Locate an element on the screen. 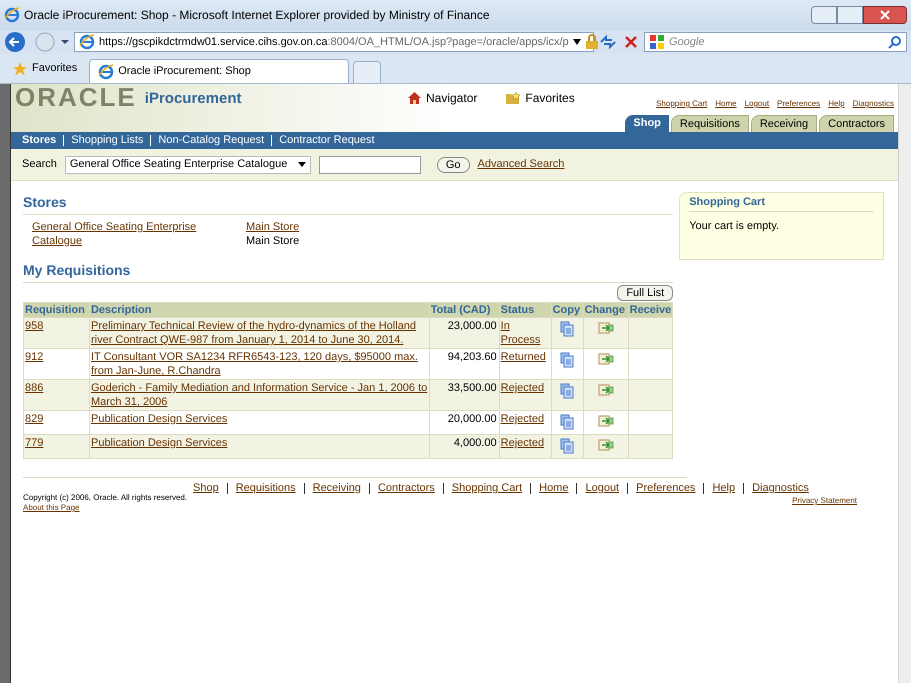 Image resolution: width=911 pixels, height=683 pixels. url-path: :8004/OA_HTML/OA.jsp?page=/oracle/apps/icx/p is located at coordinates (448, 42).